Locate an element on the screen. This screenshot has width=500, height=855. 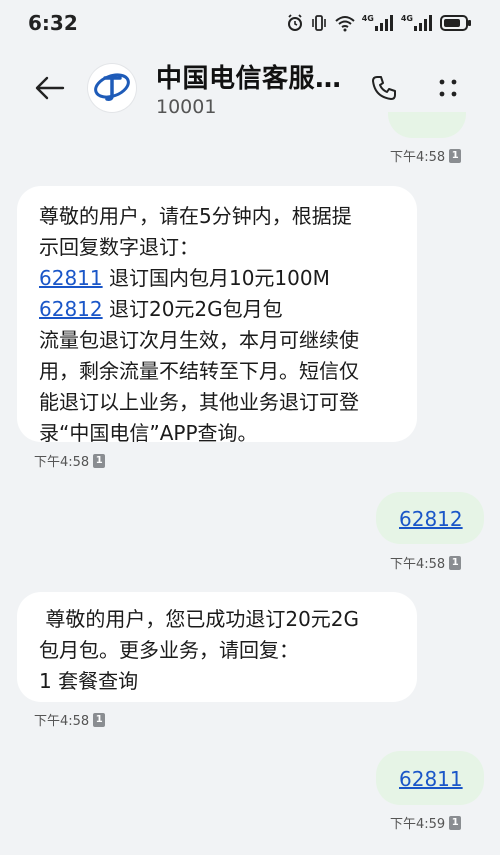
message-text-line: 62812 退订20元2G包月包 is located at coordinates (228, 309).